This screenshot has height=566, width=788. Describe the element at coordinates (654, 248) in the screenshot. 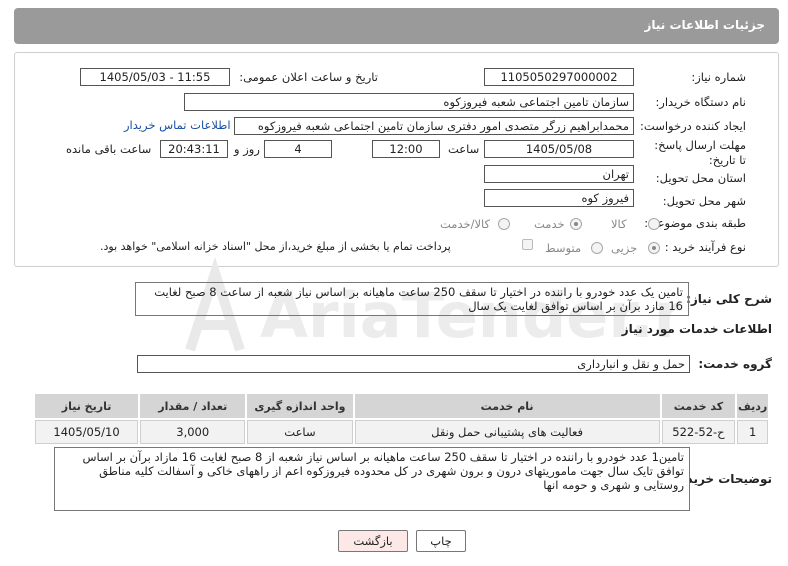

I see `process-radio-minor` at that location.